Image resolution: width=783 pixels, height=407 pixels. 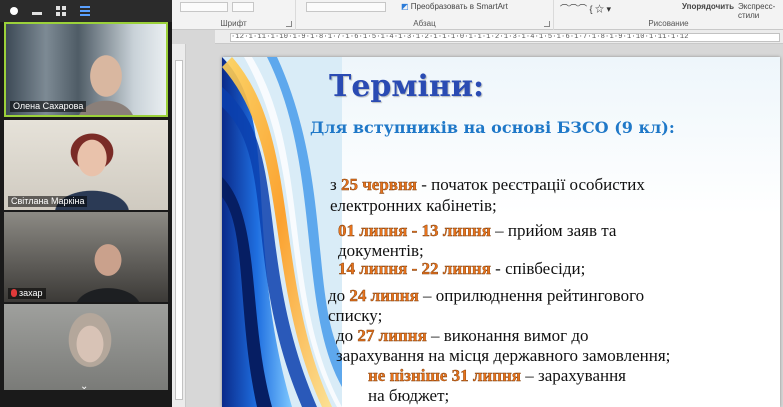 What do you see at coordinates (86, 69) in the screenshot?
I see `participant-video-tile: Олена Сахарова` at bounding box center [86, 69].